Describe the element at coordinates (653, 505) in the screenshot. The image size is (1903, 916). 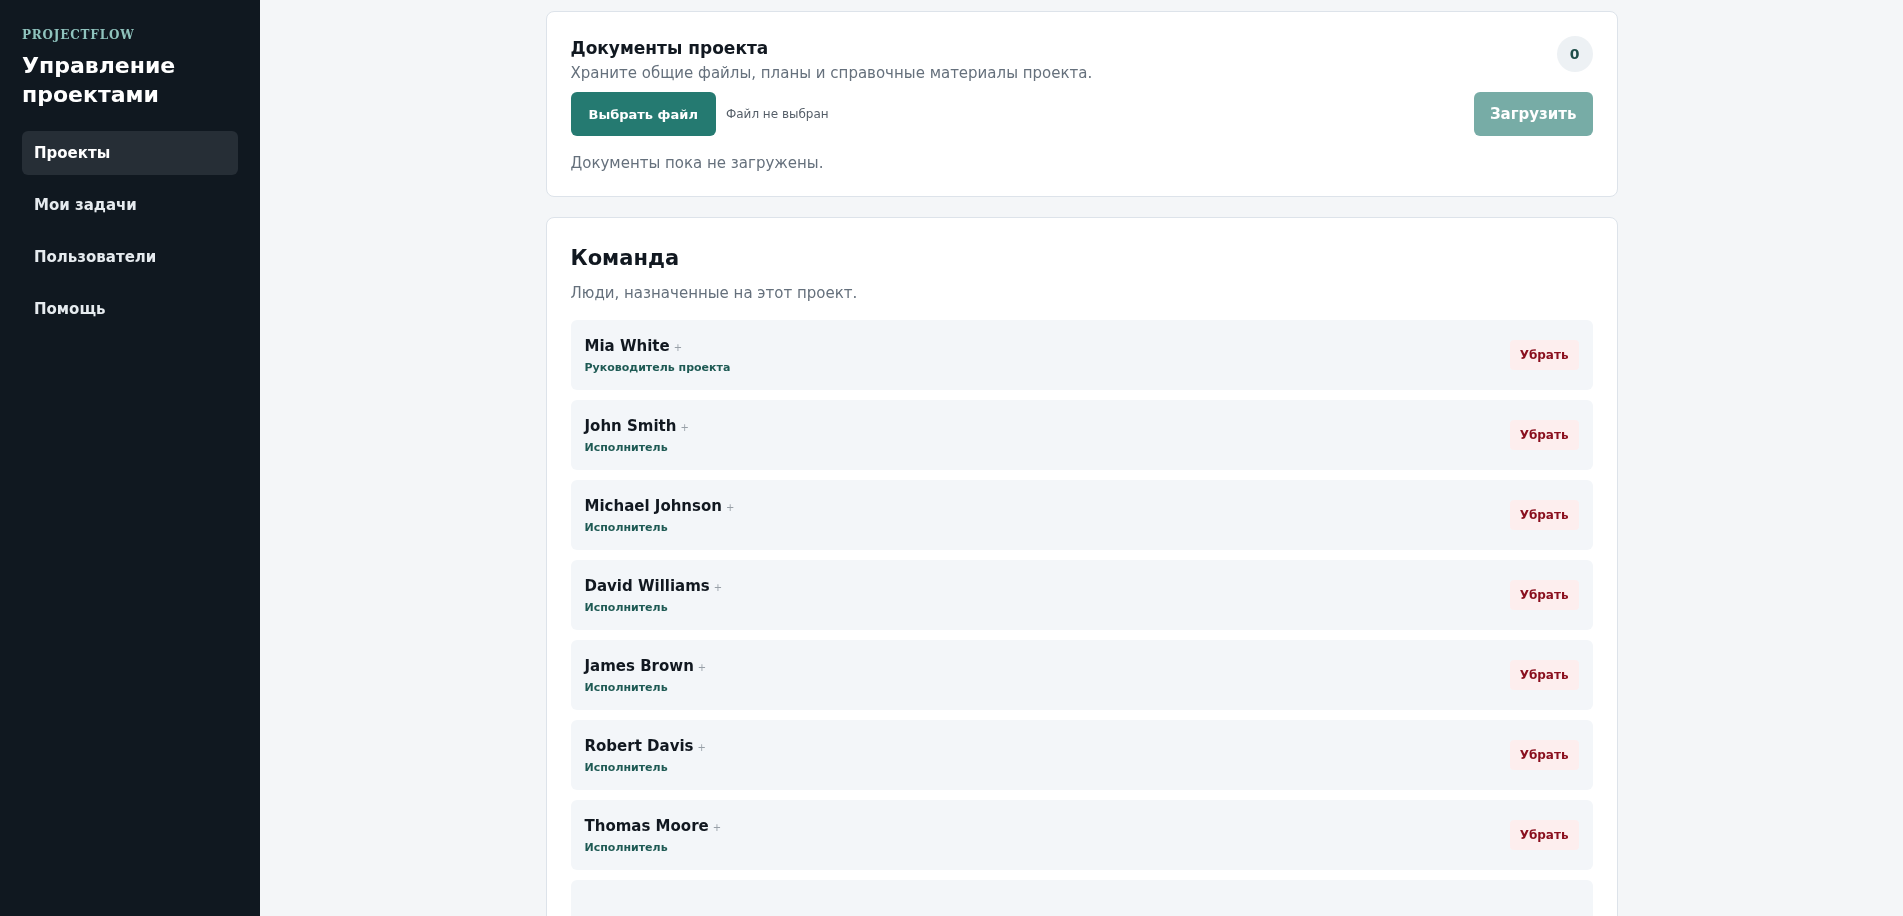
I see `member-name: Michael Johnson` at that location.